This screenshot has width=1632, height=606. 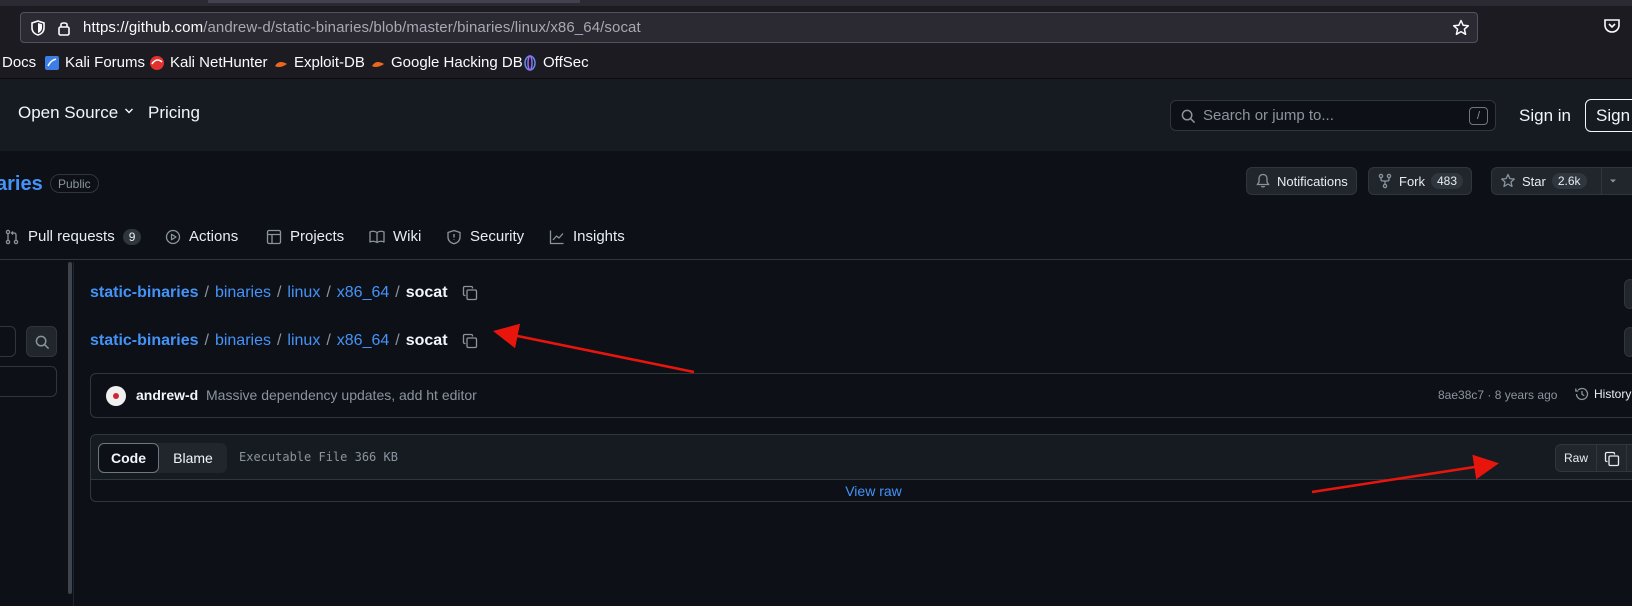 What do you see at coordinates (446, 62) in the screenshot?
I see `bookmark-google-hacking-db: Google Hacking DB` at bounding box center [446, 62].